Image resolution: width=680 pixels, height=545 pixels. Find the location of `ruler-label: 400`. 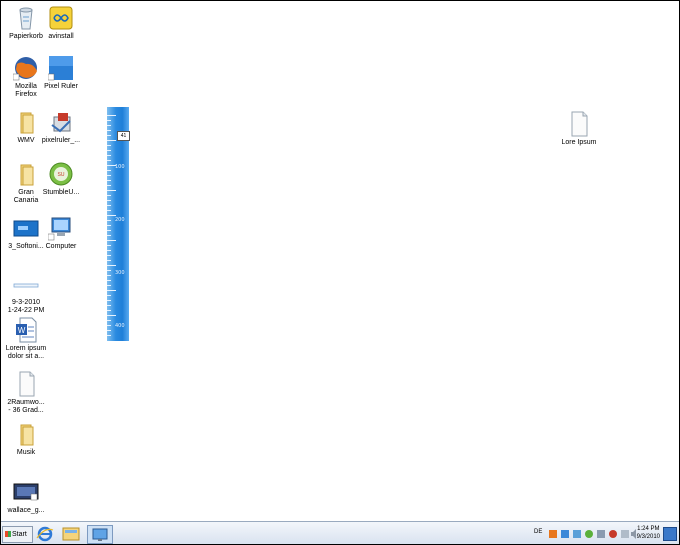

ruler-label: 400 is located at coordinates (120, 326).